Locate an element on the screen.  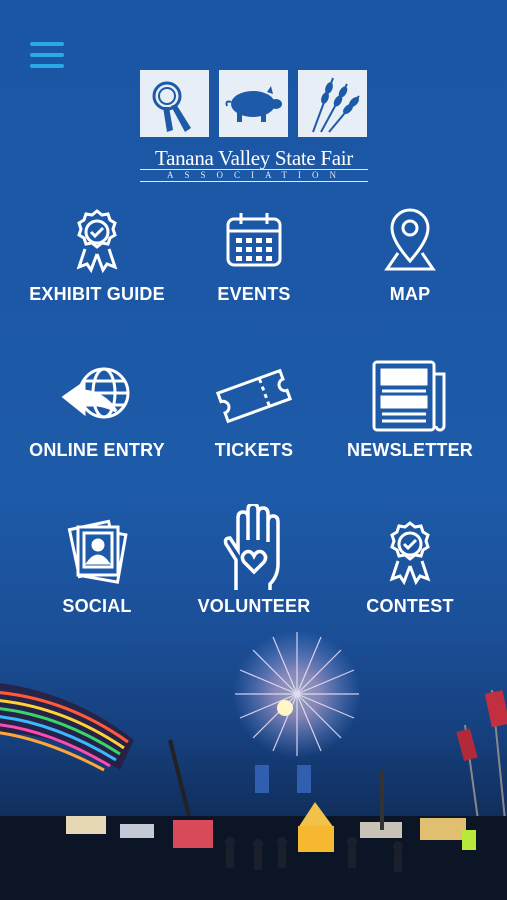
ticket-icon is located at coordinates (254, 396).